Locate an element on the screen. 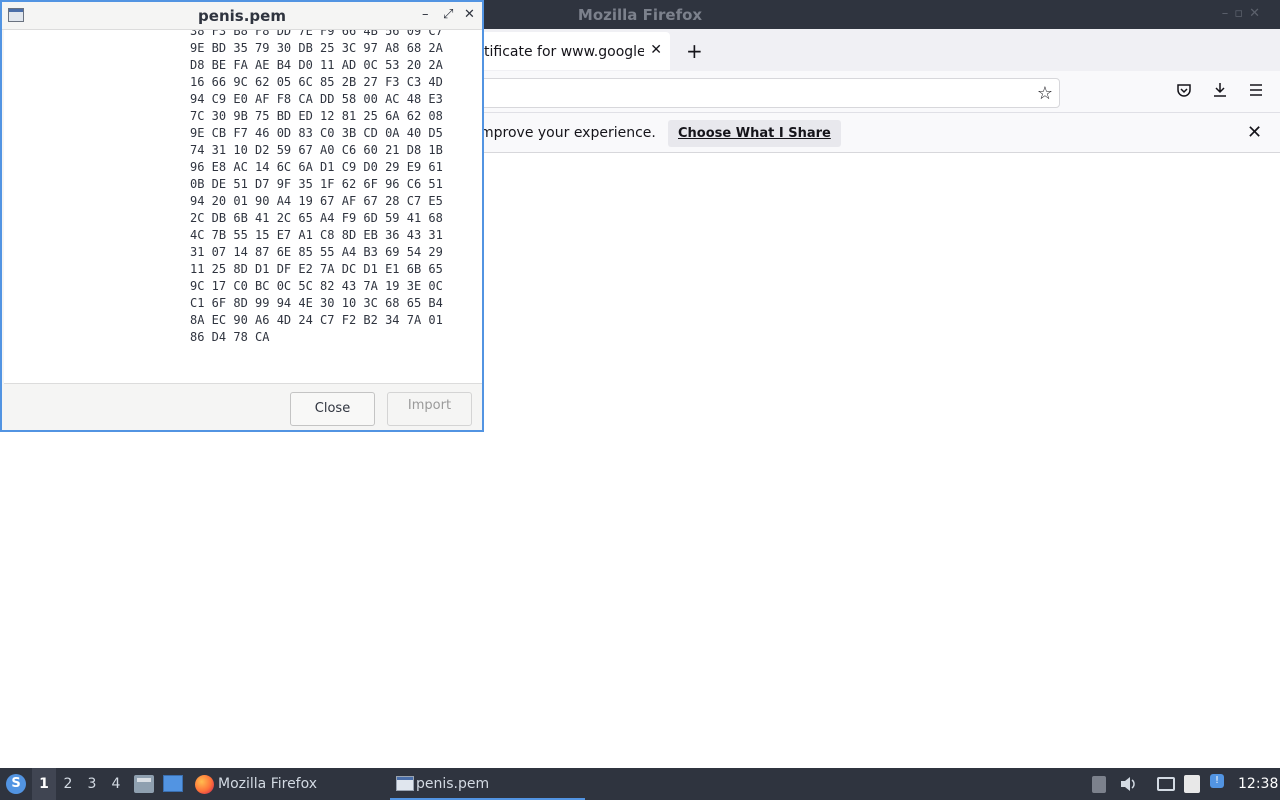 This screenshot has height=800, width=1280. close-button: Close is located at coordinates (332, 409).